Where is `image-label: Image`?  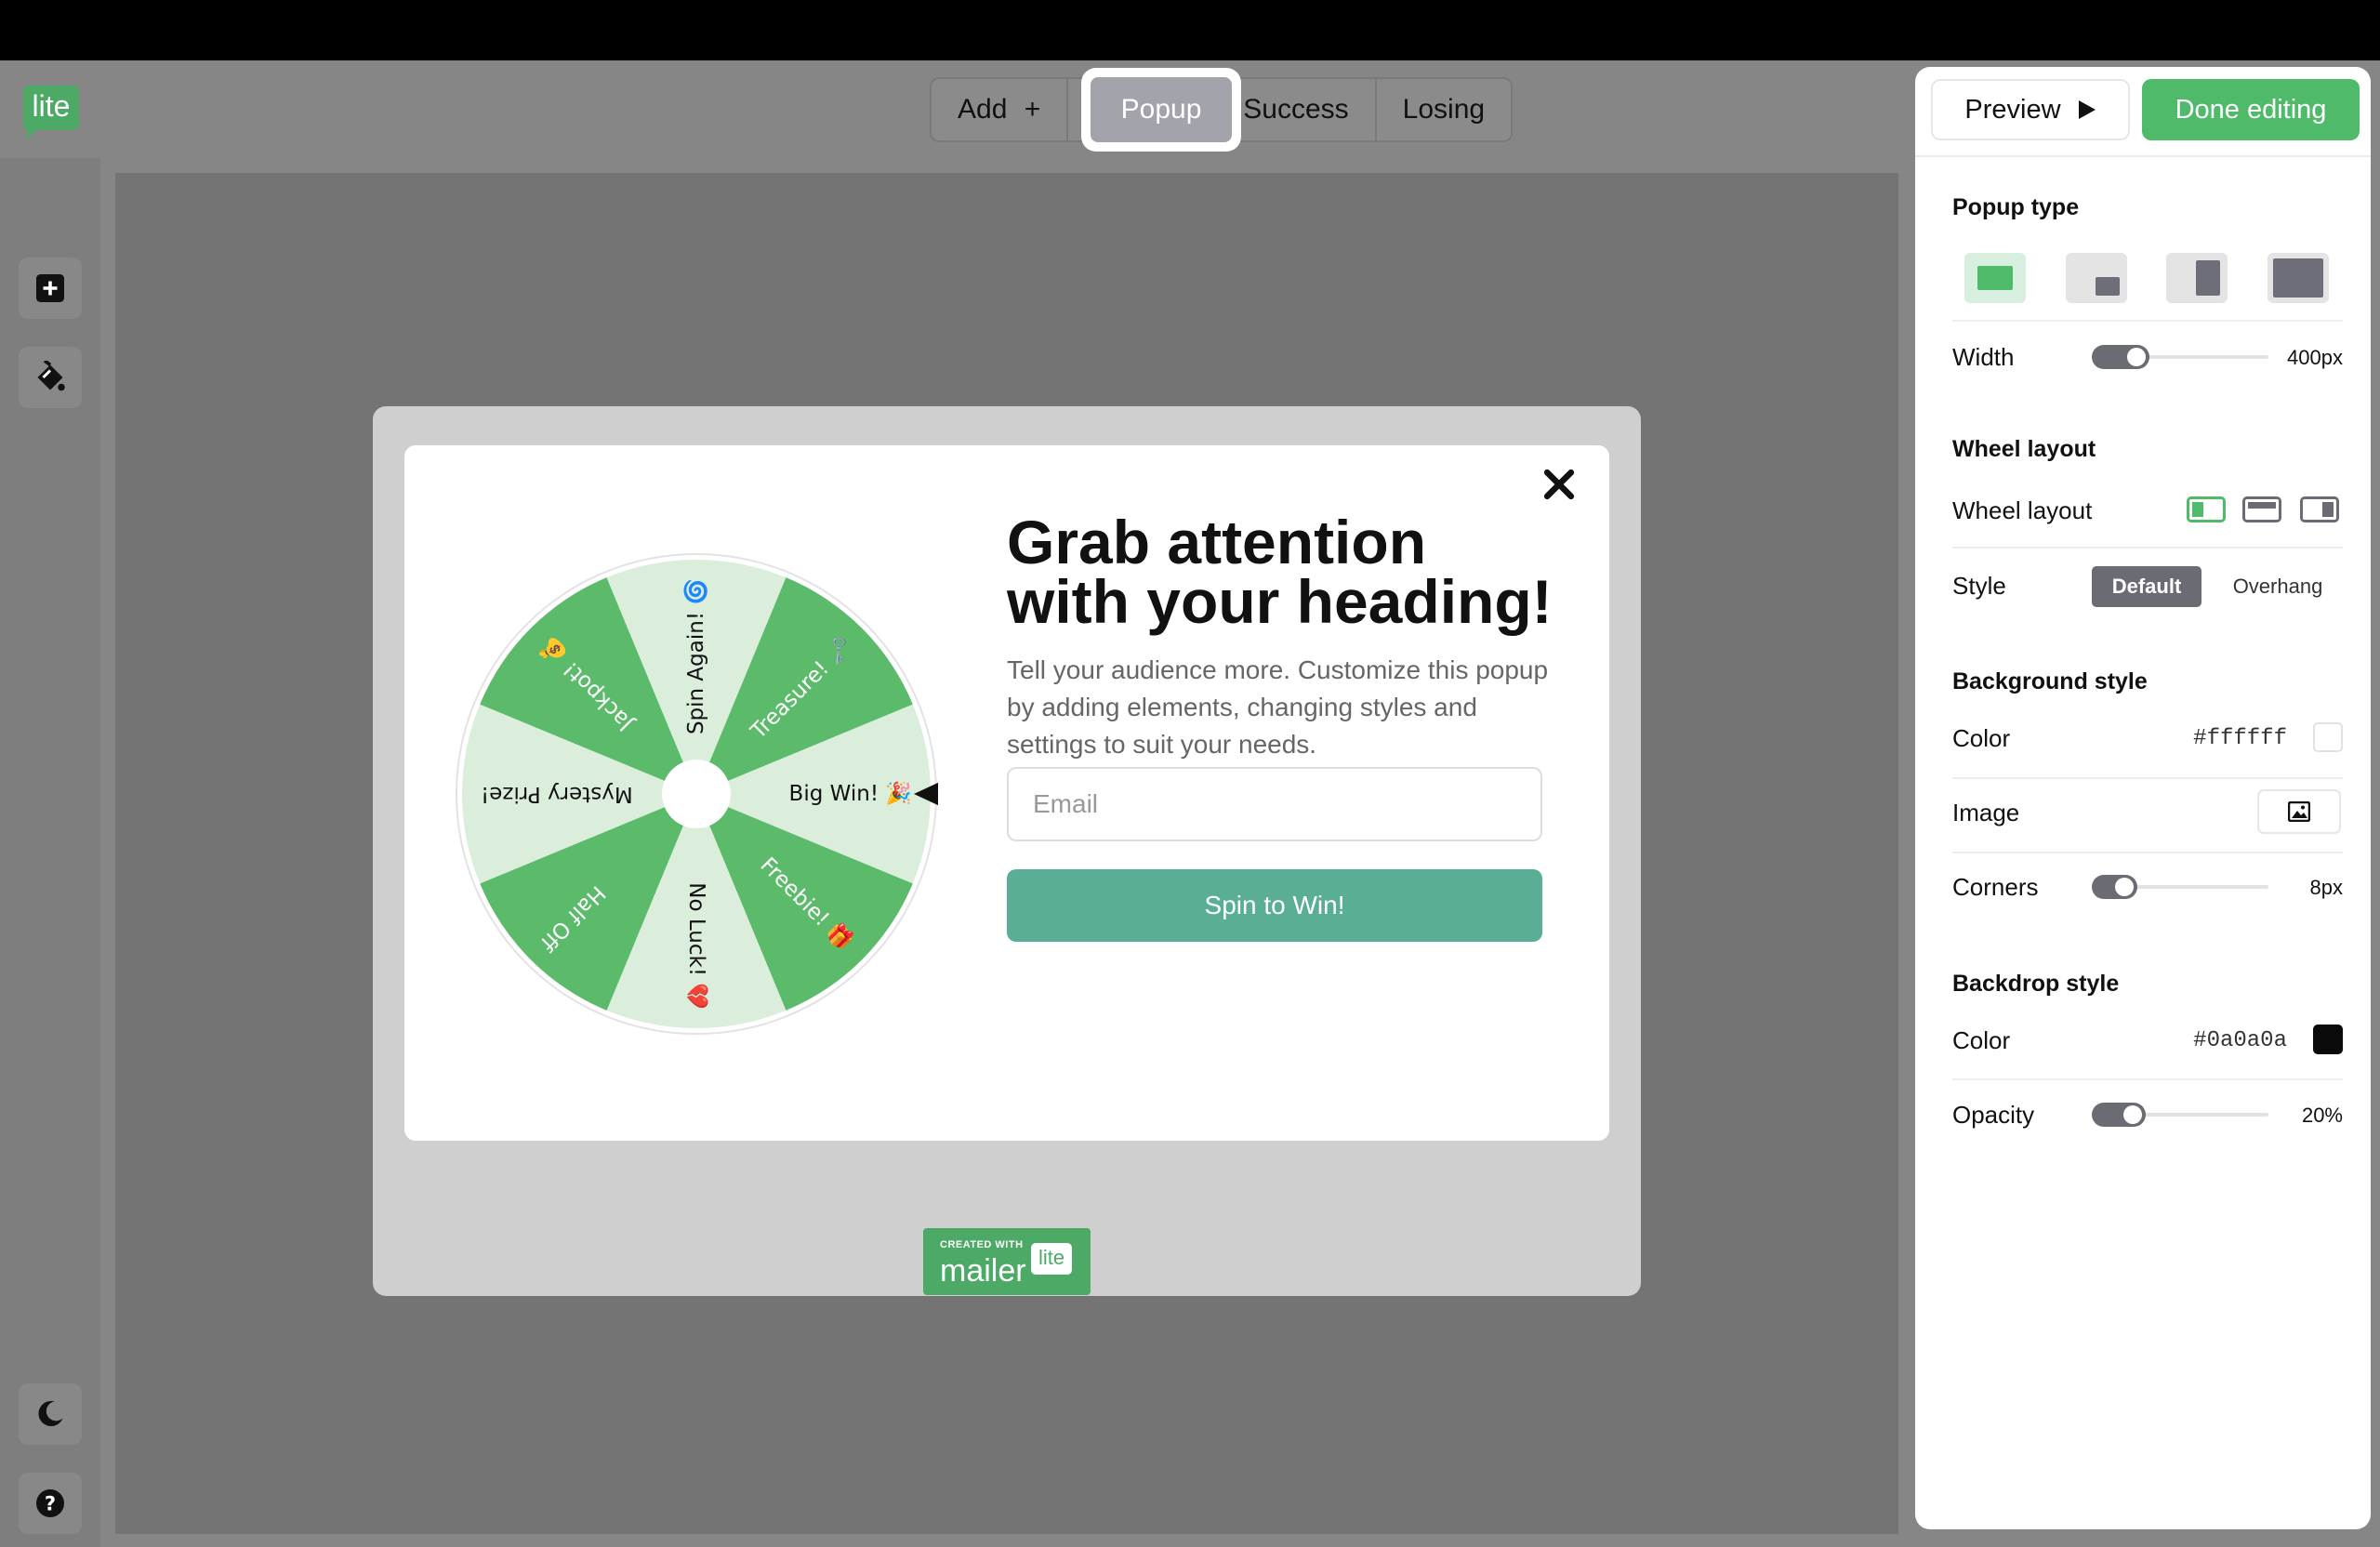
image-label: Image is located at coordinates (1986, 812).